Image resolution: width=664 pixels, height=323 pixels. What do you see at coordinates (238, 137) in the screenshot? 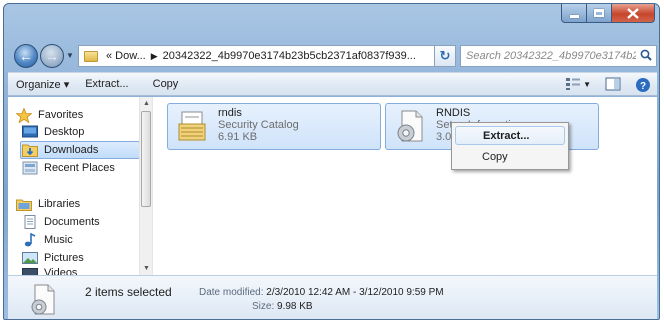
I see `file-size: 6.91 KB` at bounding box center [238, 137].